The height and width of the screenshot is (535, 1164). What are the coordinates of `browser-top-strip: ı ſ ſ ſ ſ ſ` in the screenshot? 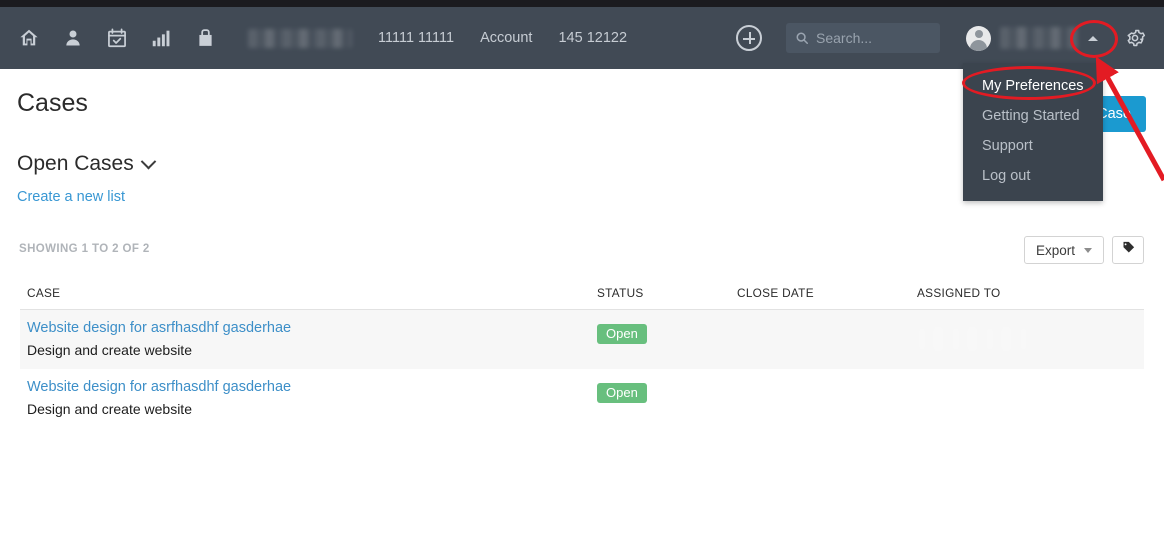 It's located at (582, 3).